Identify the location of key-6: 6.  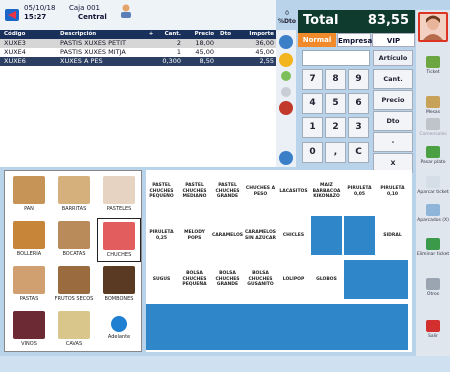
(358, 103).